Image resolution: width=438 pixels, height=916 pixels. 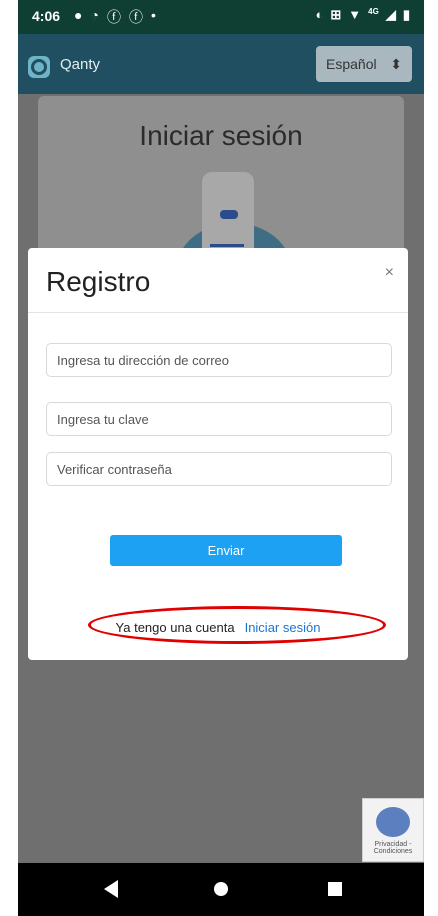 I want to click on confirm-placeholder: Verificar contraseña, so click(x=114, y=469).